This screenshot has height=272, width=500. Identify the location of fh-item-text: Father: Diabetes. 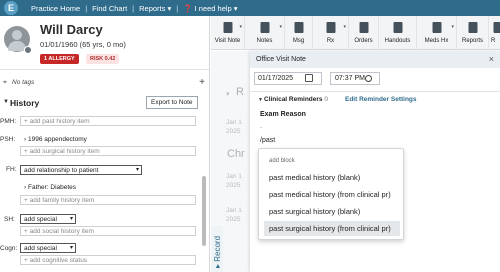
(52, 187).